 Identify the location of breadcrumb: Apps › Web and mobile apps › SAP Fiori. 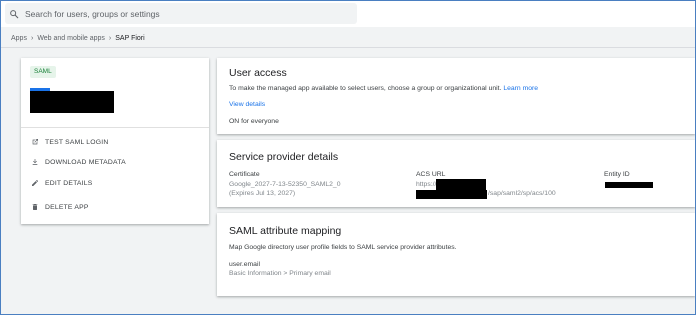
(78, 38).